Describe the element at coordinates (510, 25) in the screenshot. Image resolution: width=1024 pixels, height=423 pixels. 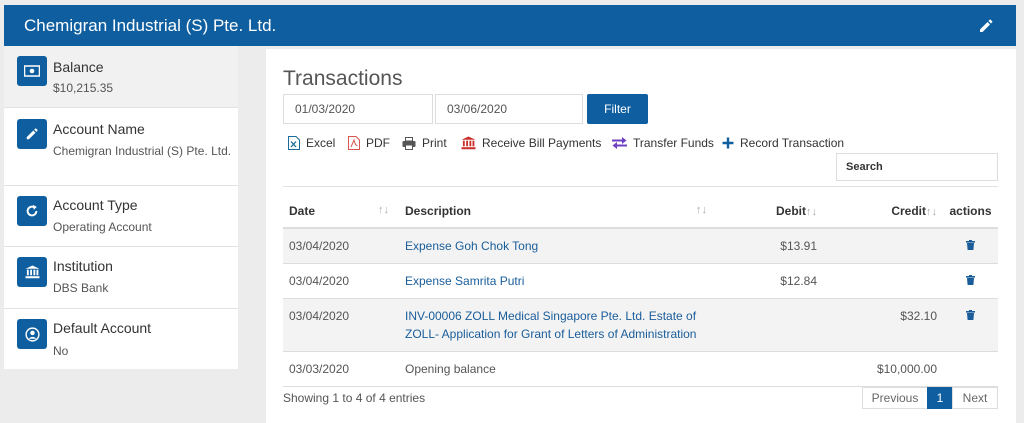
I see `account-header: Chemigran Industrial (S) Pte. Ltd.` at that location.